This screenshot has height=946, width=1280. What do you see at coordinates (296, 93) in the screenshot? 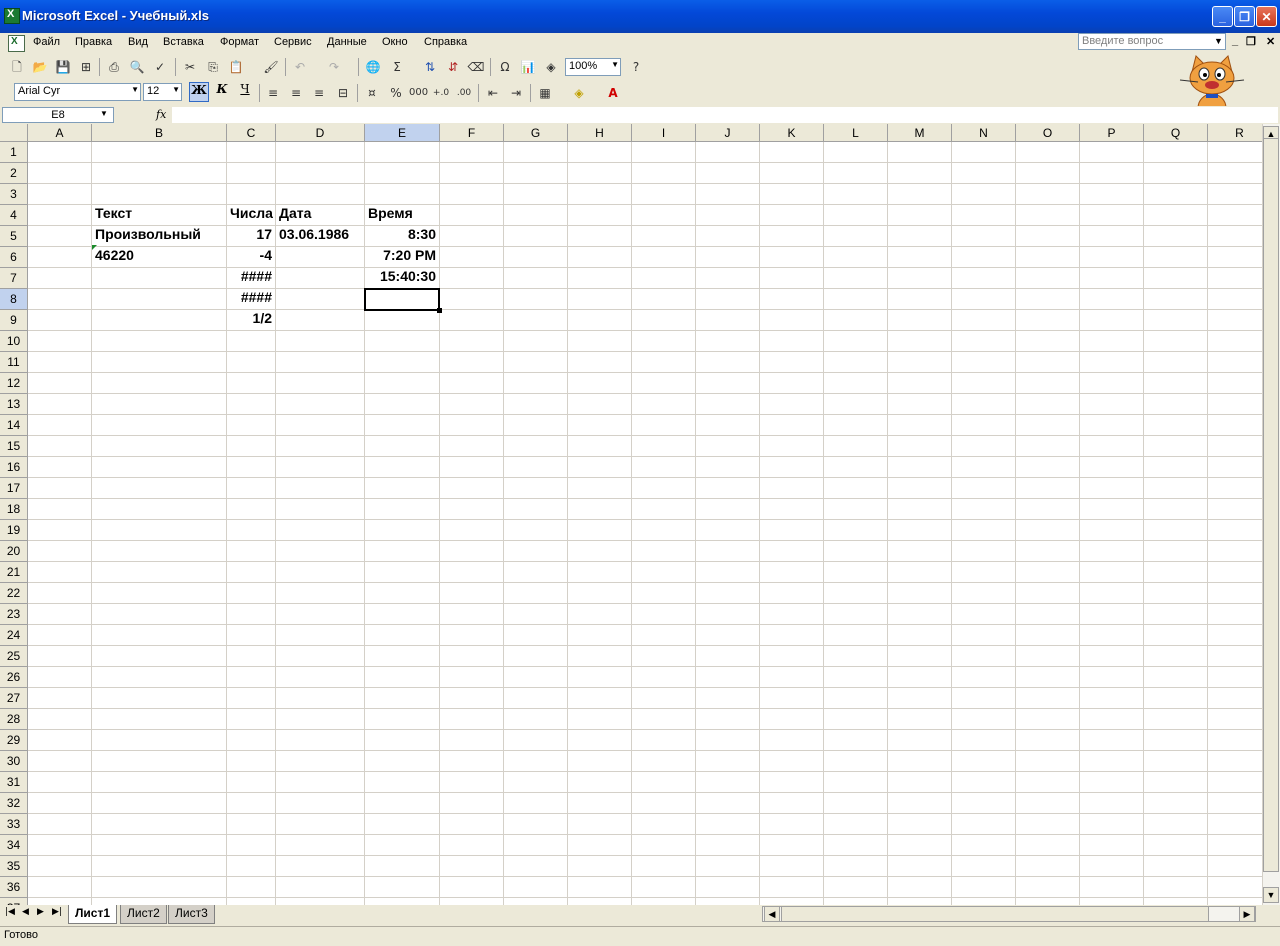
I see `align-center-icon: ≡` at bounding box center [296, 93].